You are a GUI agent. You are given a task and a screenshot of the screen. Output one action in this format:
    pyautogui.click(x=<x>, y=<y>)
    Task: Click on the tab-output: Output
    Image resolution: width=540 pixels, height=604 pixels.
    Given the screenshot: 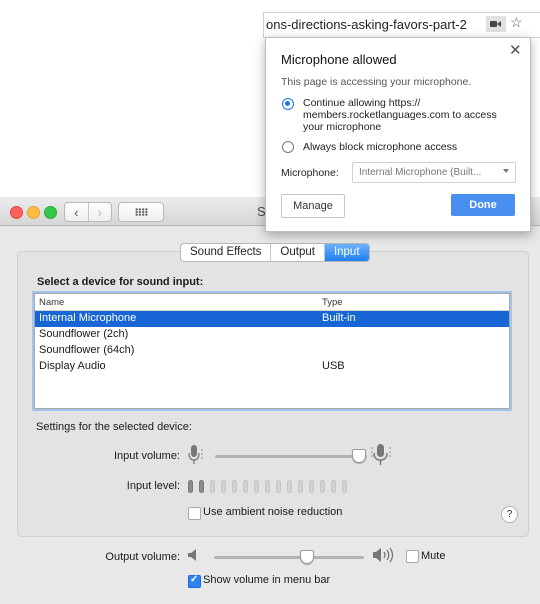 What is the action you would take?
    pyautogui.click(x=297, y=252)
    